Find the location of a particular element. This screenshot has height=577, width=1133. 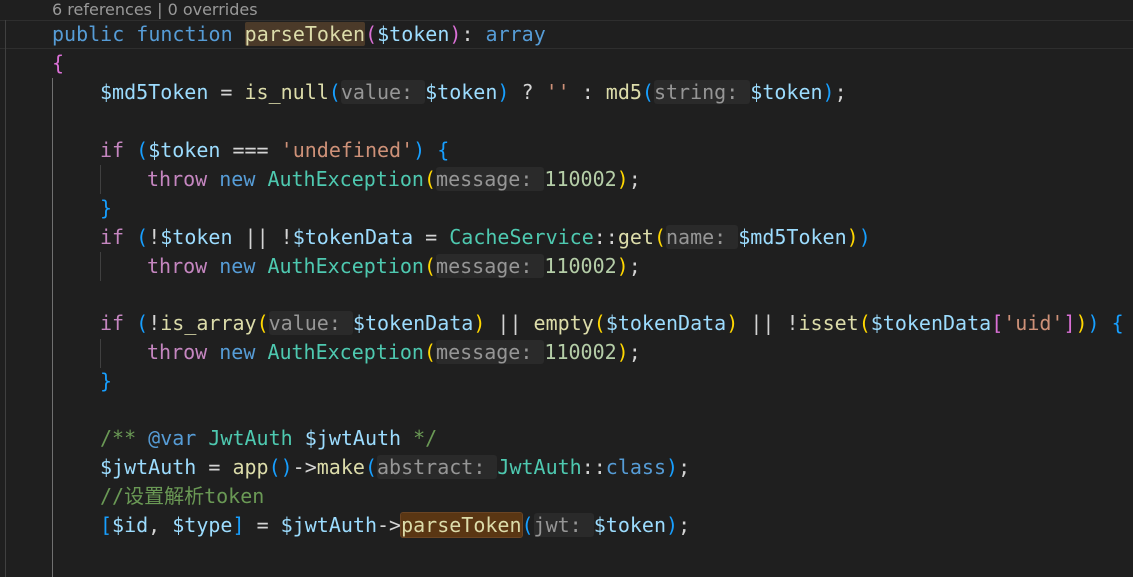

variable: $type is located at coordinates (202, 525).